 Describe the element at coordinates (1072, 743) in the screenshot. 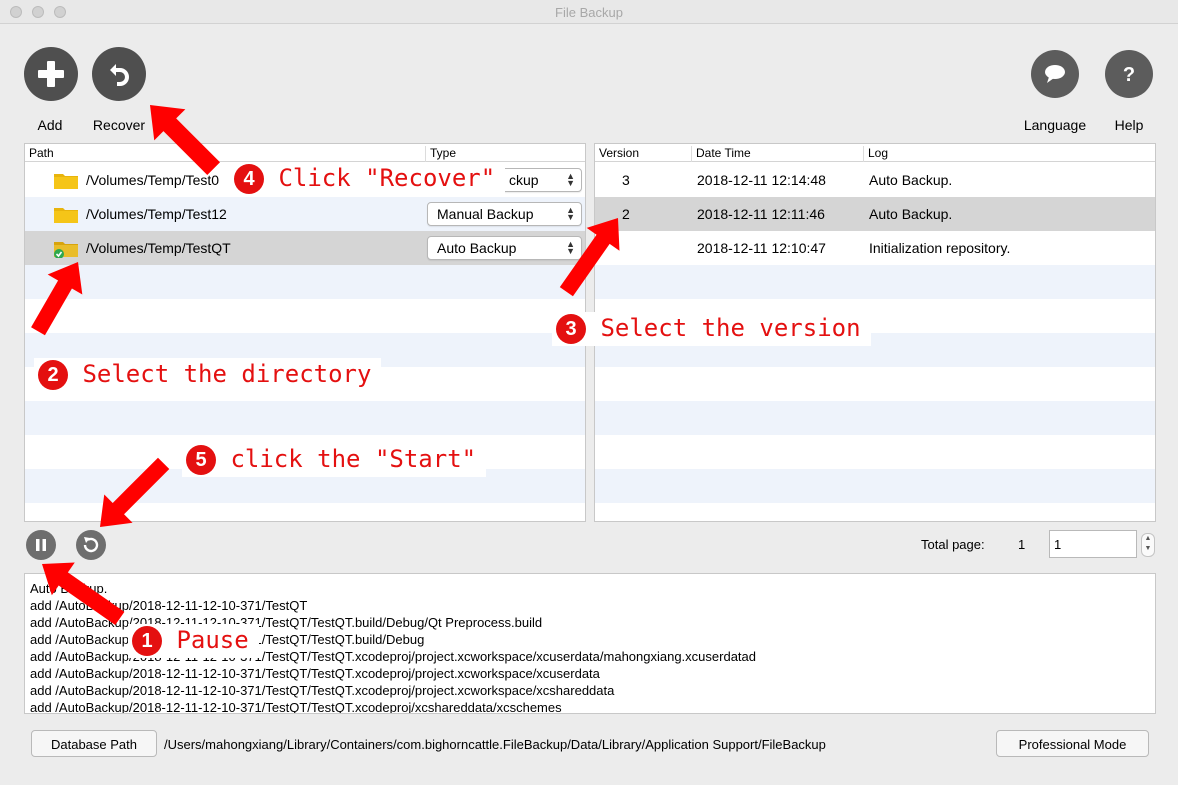

I see `professional-mode-button: Professional Mode` at that location.